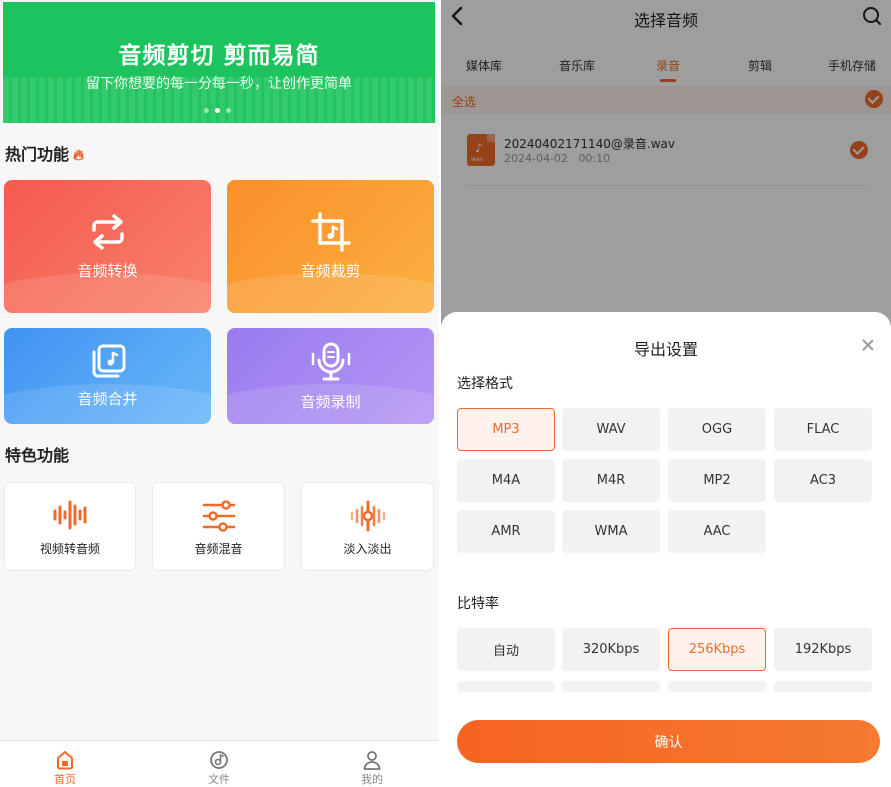  I want to click on close-icon, so click(868, 345).